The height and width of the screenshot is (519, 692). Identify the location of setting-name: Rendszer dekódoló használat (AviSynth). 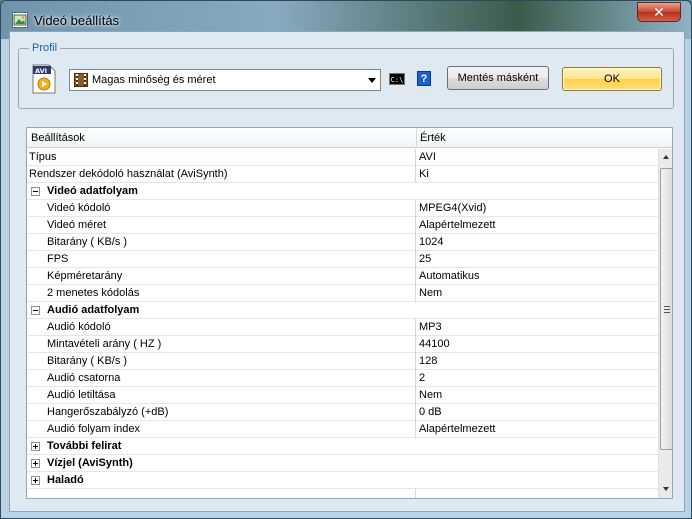
(128, 174).